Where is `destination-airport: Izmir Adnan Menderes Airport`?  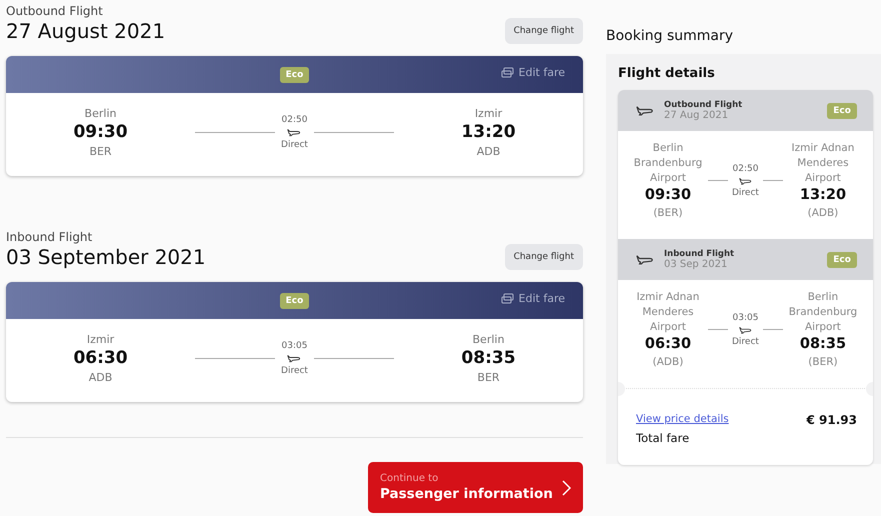 destination-airport: Izmir Adnan Menderes Airport is located at coordinates (823, 163).